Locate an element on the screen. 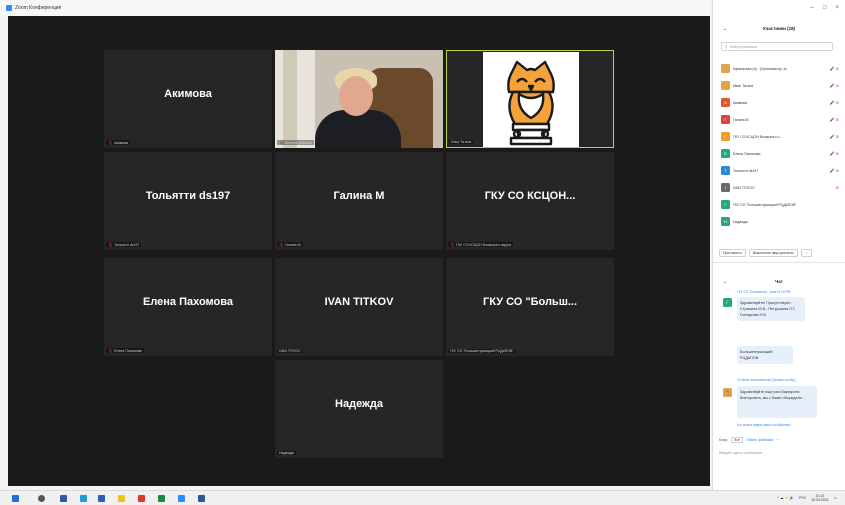 This screenshot has width=845, height=505. tile-label-text: Илья Титков is located at coordinates (461, 142).